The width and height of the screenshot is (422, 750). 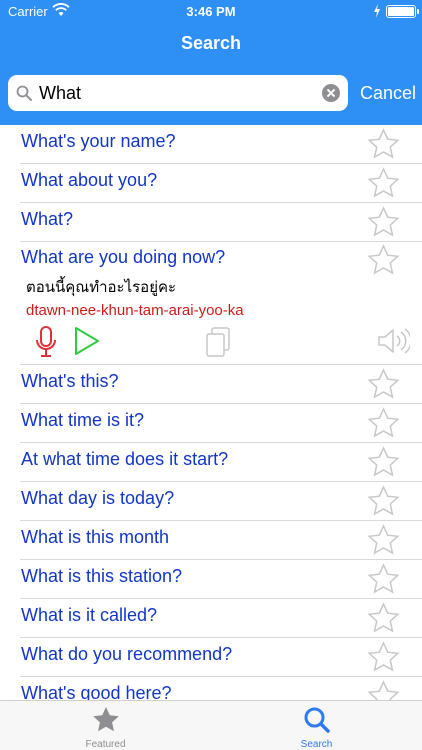 What do you see at coordinates (331, 93) in the screenshot?
I see `clear-search-button` at bounding box center [331, 93].